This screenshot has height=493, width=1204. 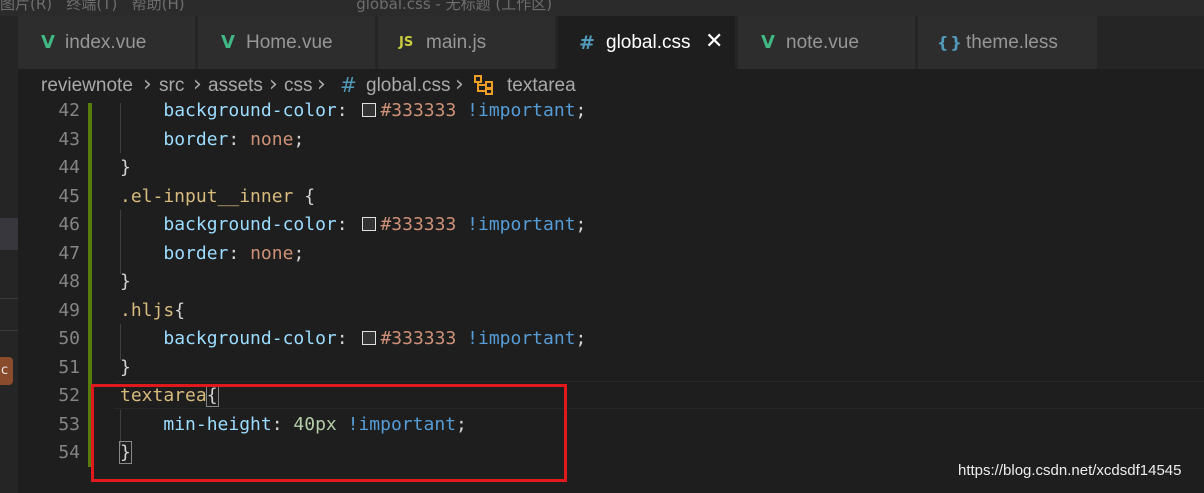 What do you see at coordinates (207, 196) in the screenshot?
I see `css-selector: .el-input__inner` at bounding box center [207, 196].